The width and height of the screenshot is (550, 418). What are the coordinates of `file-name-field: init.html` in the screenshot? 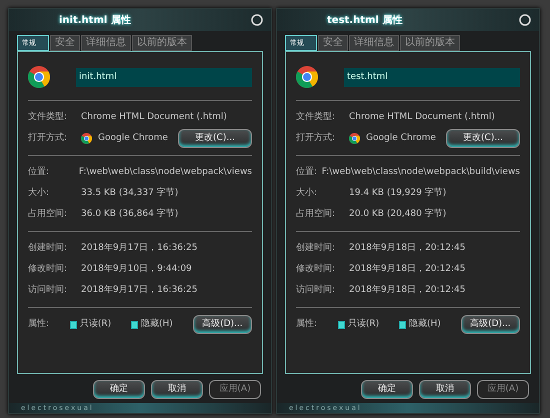 It's located at (164, 77).